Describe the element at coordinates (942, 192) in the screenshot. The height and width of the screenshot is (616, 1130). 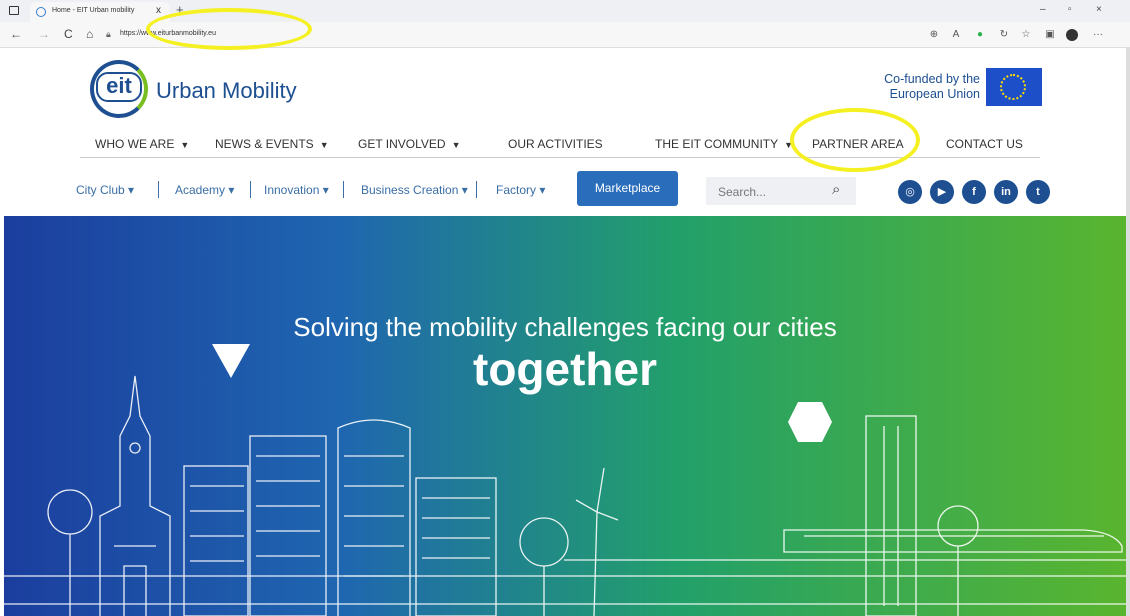
I see `youtube-icon: ▶` at that location.